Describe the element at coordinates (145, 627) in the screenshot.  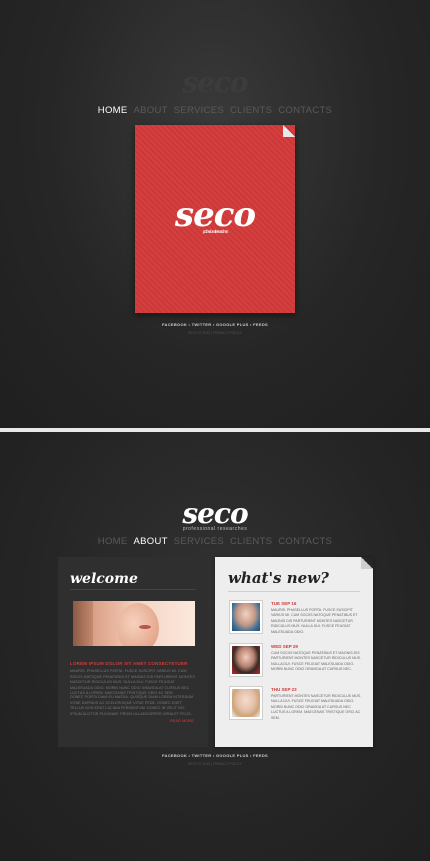
I see `photo-lips` at that location.